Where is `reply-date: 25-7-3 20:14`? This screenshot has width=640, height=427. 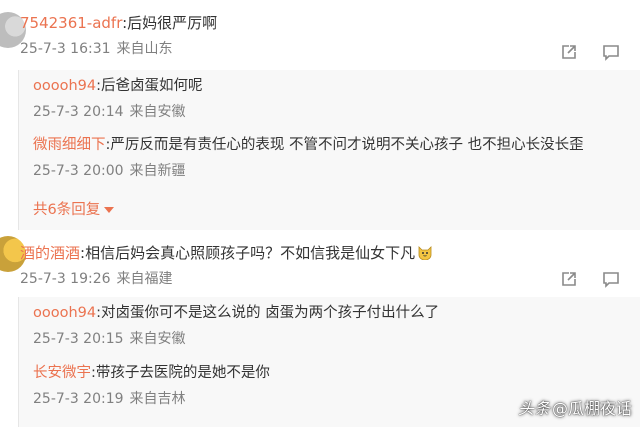
reply-date: 25-7-3 20:14 is located at coordinates (78, 112).